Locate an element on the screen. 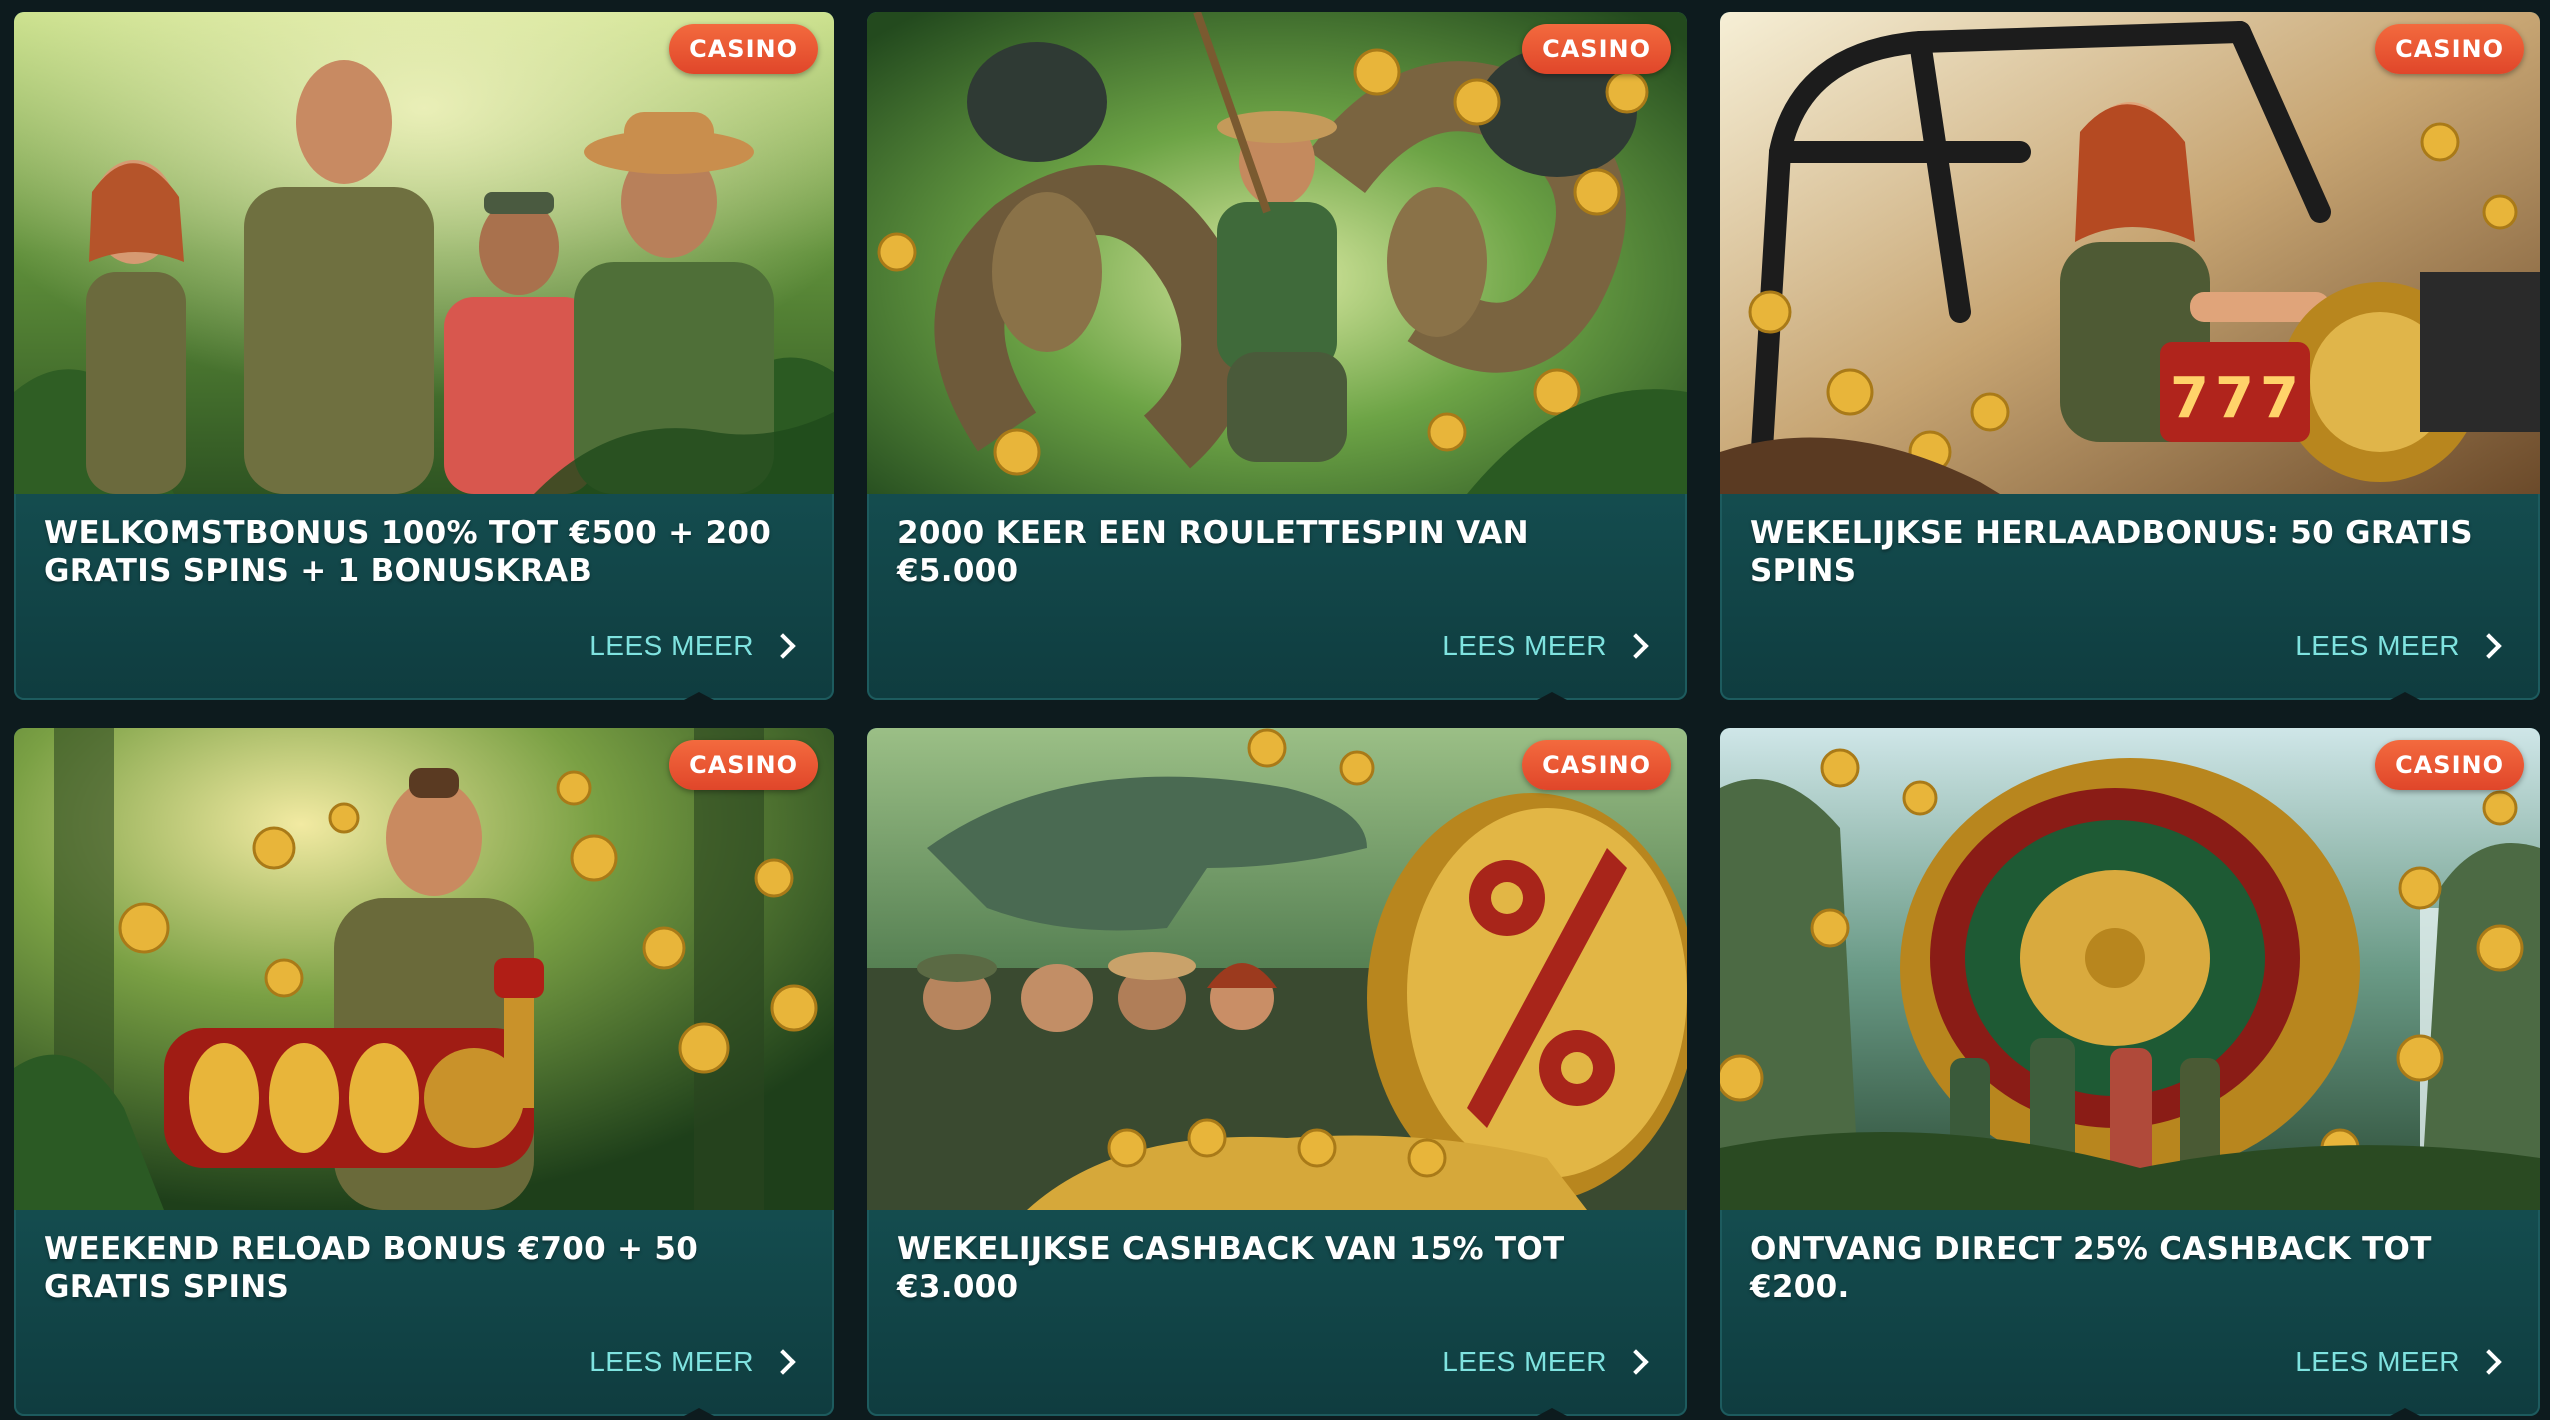 The width and height of the screenshot is (2550, 1420). promo-image-crocodile-percent-coin: CASINO is located at coordinates (1277, 969).